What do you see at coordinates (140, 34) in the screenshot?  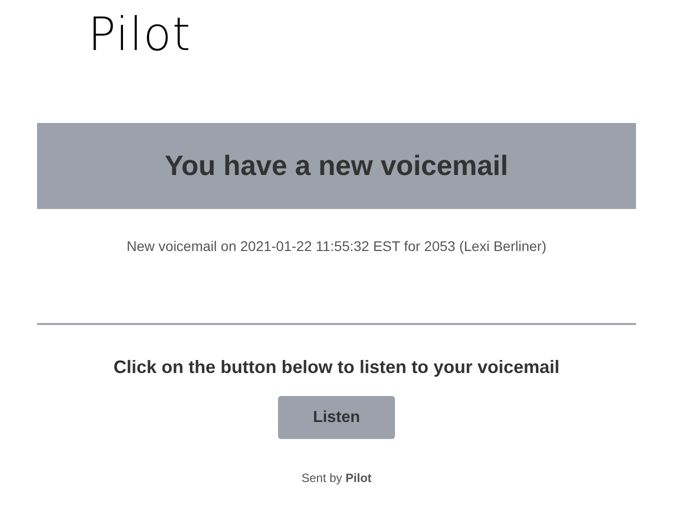 I see `logo: Pilot` at bounding box center [140, 34].